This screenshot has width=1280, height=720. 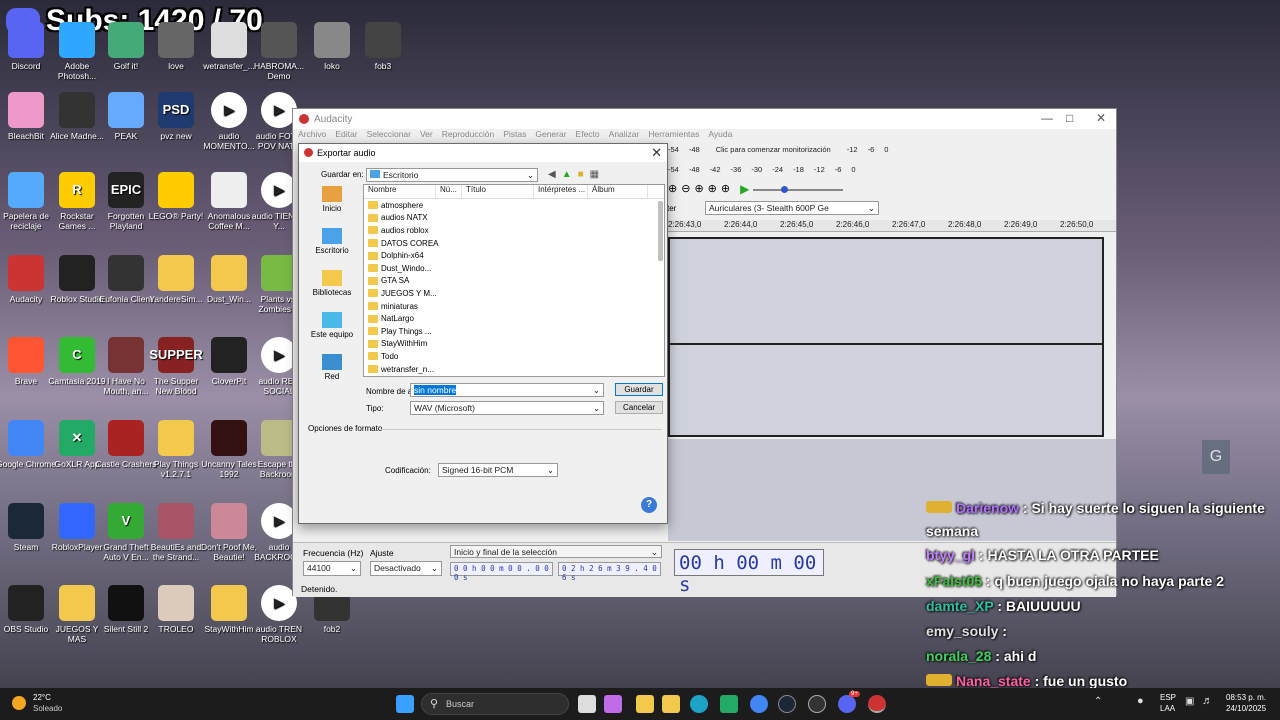 What do you see at coordinates (514, 255) in the screenshot?
I see `file-row: Dolphin-x64` at bounding box center [514, 255].